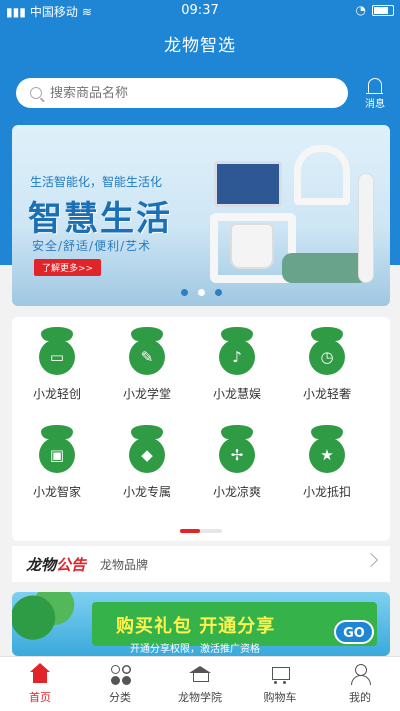  I want to click on banner-headline: 智慧生活, so click(100, 219).